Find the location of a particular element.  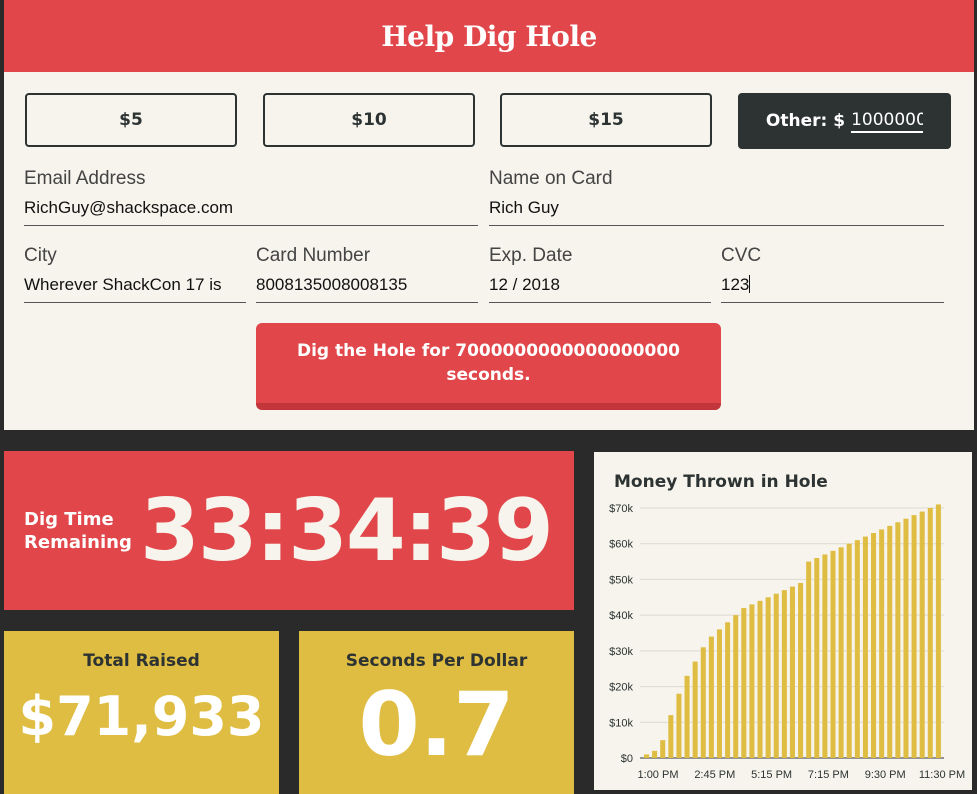

x-tick-label: 9:30 PM is located at coordinates (885, 775).